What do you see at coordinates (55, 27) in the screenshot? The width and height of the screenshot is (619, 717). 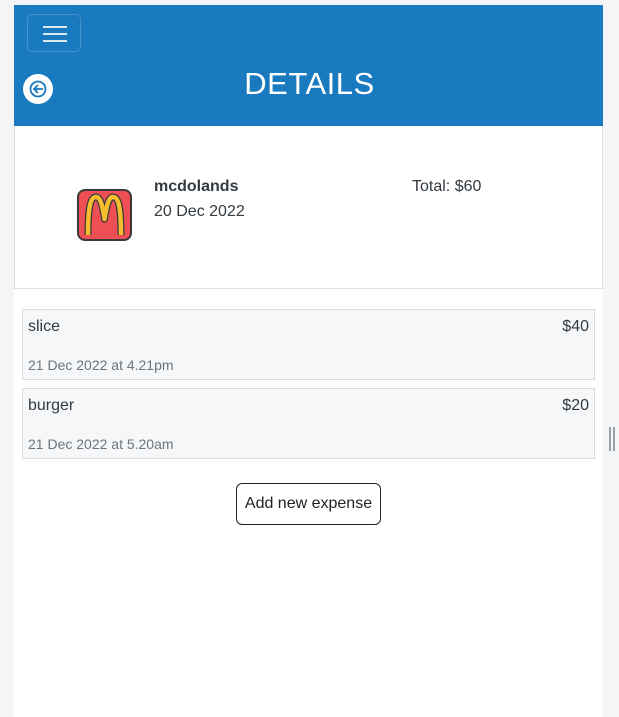 I see `hamburger-icon` at bounding box center [55, 27].